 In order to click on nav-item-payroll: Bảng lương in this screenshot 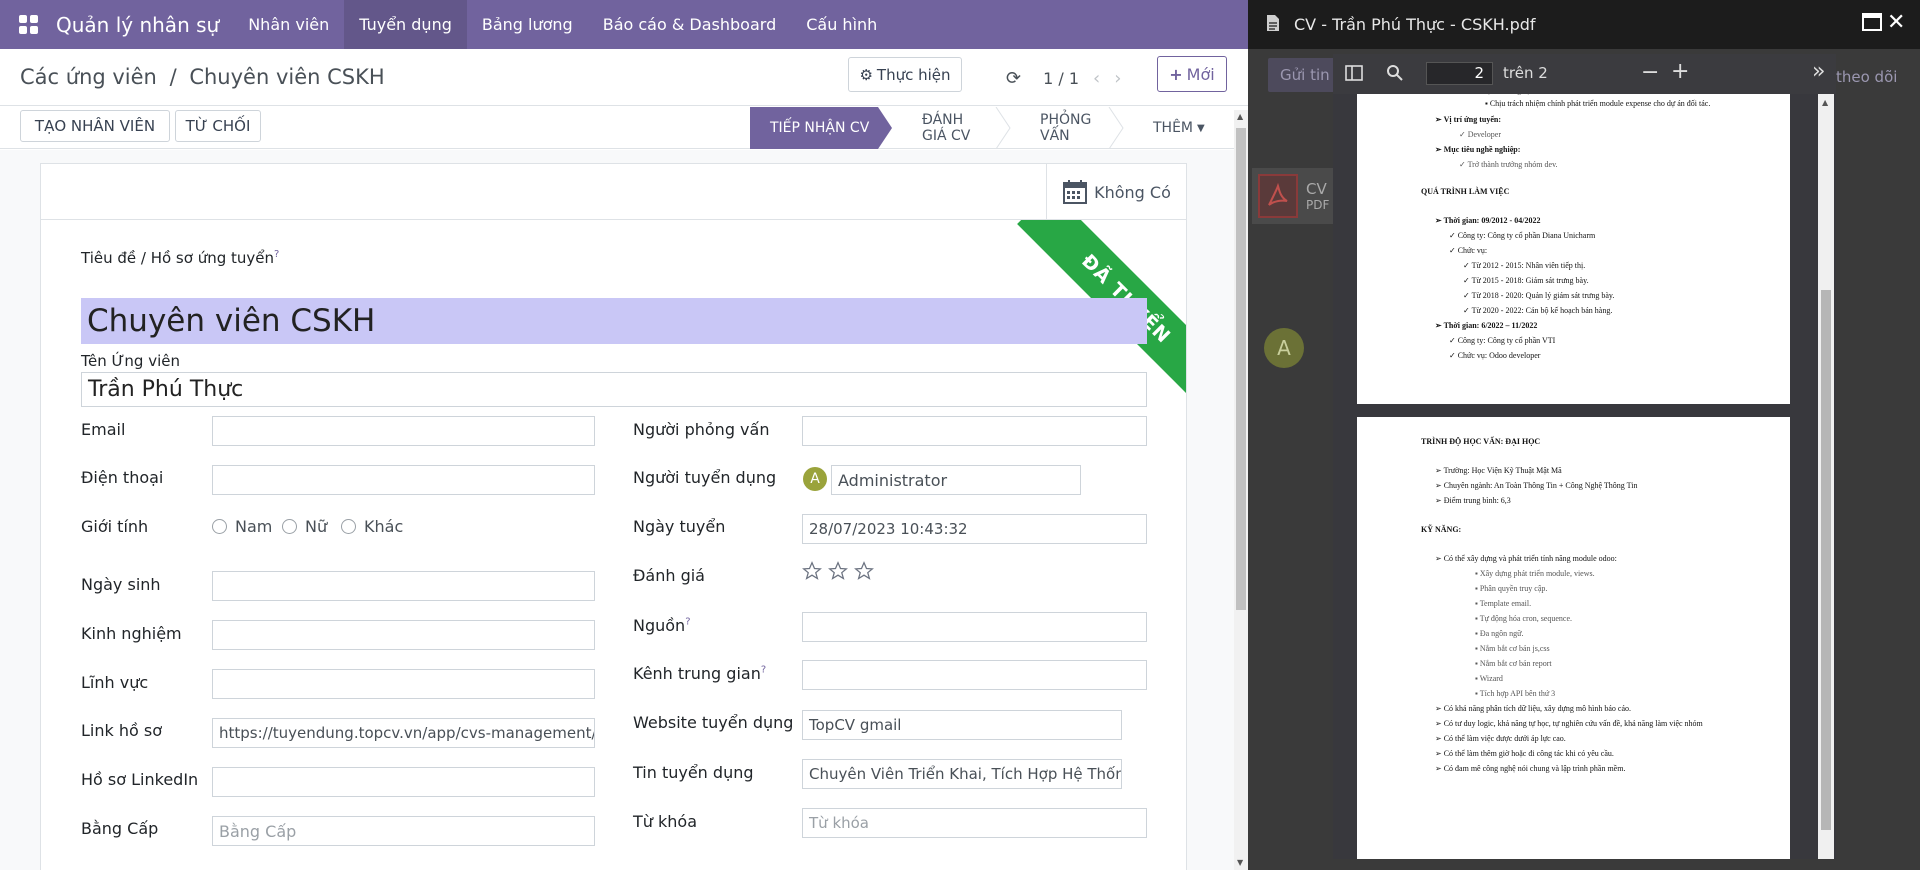, I will do `click(527, 24)`.